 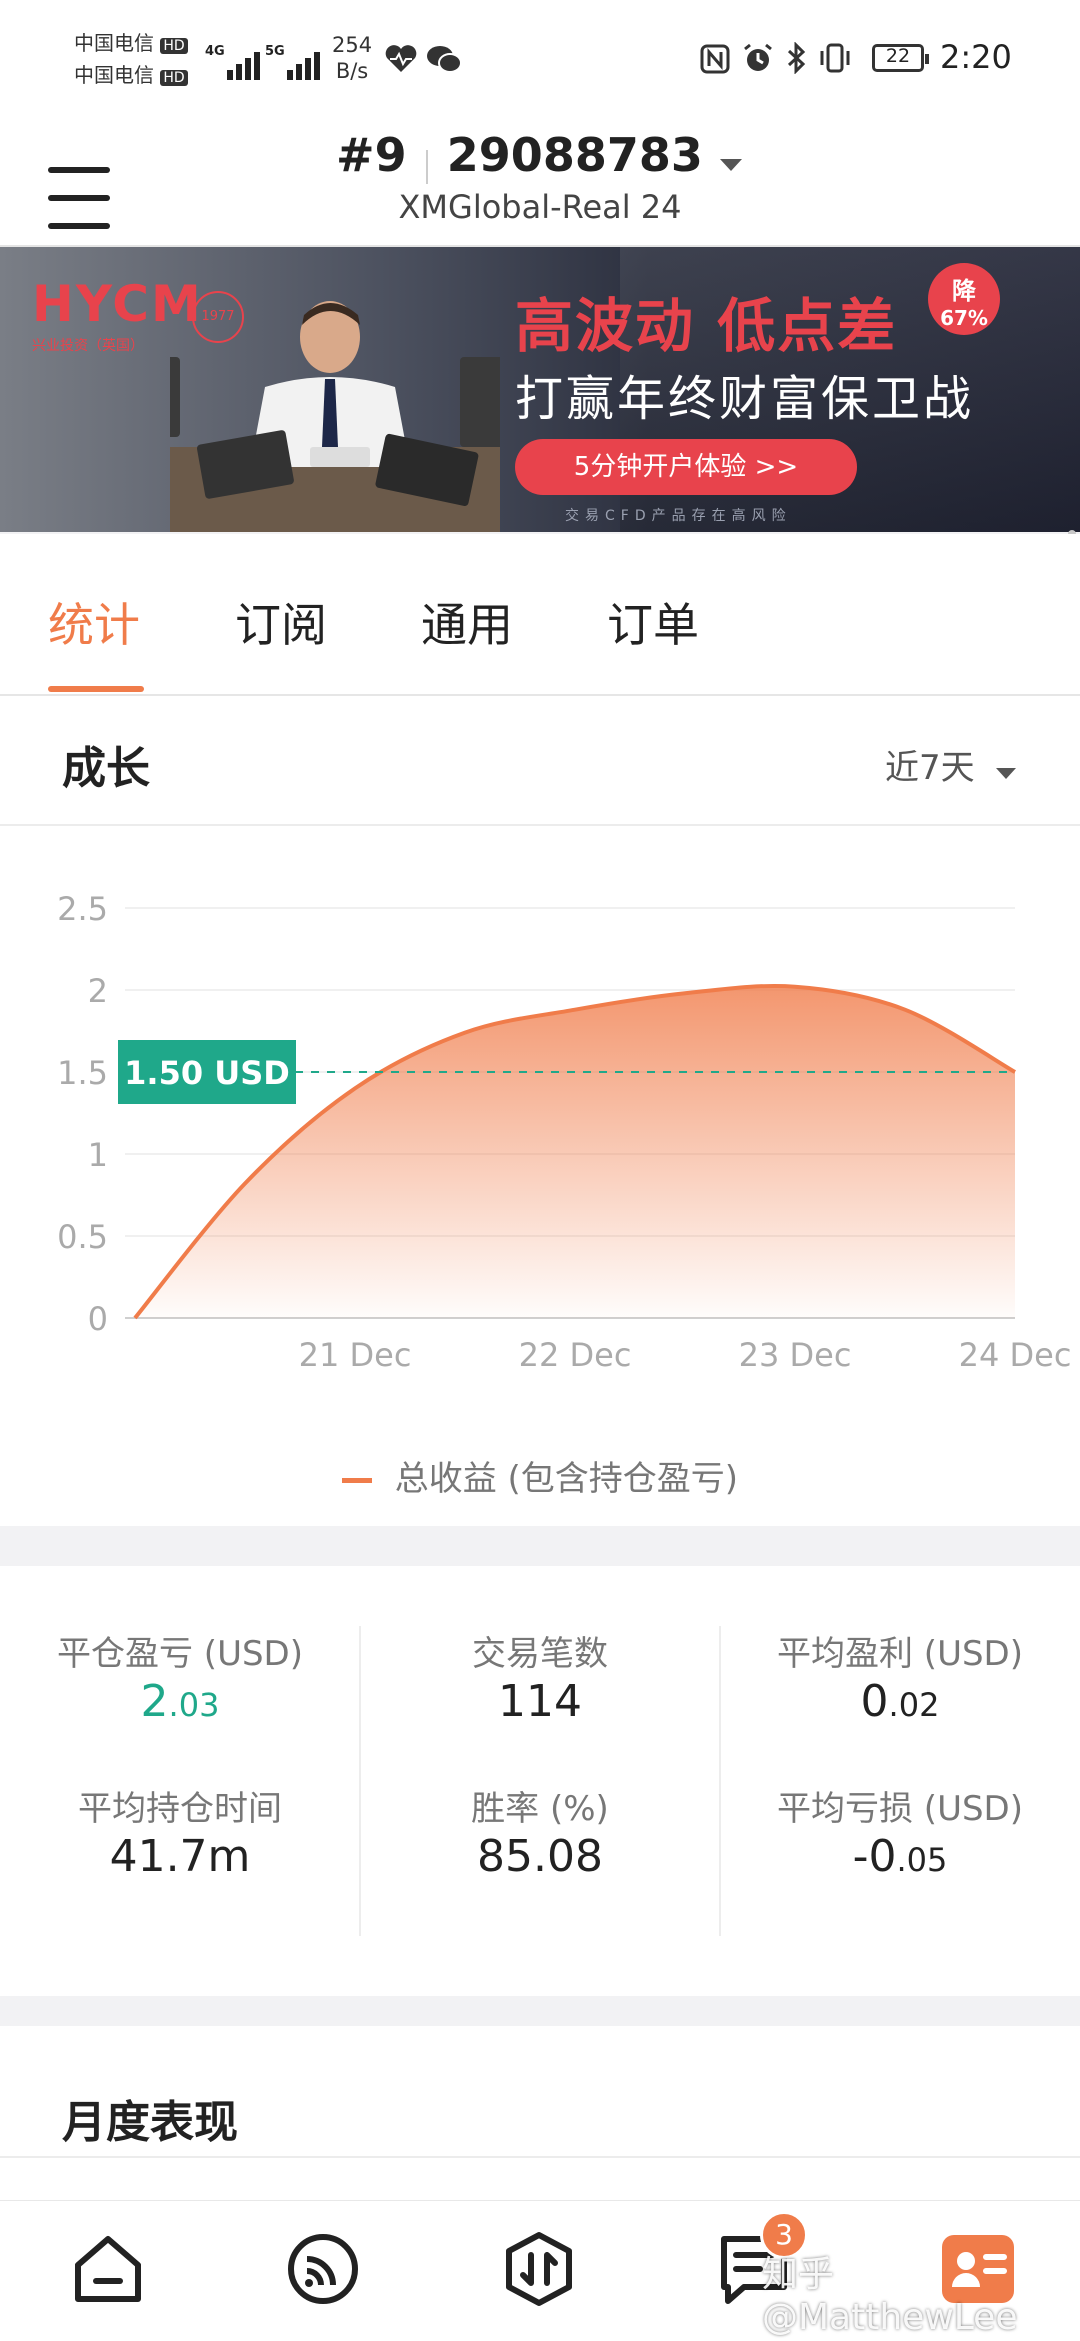 I want to click on nav-home-button, so click(x=108, y=2269).